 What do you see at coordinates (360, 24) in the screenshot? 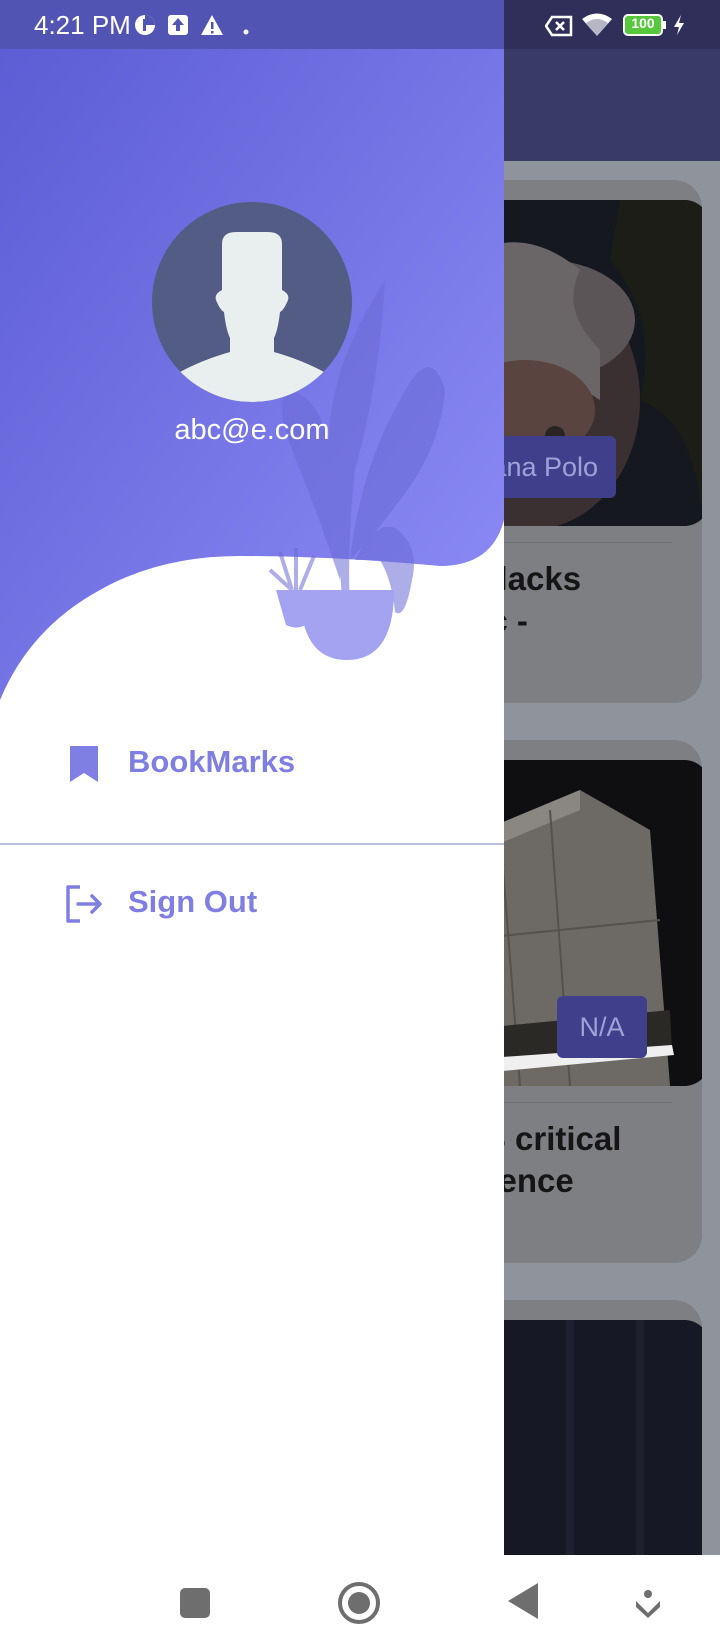
I see `status-bar: 4:21 PM 100` at bounding box center [360, 24].